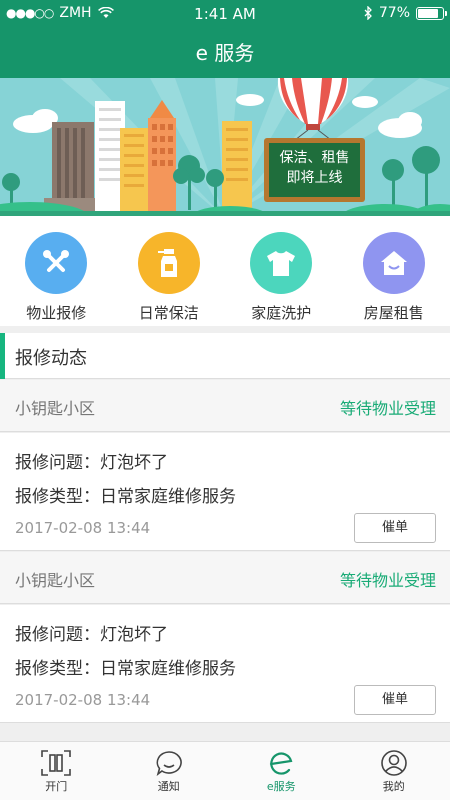 The height and width of the screenshot is (800, 450). I want to click on banner-board-text: 保洁、租售 即将上线, so click(314, 168).